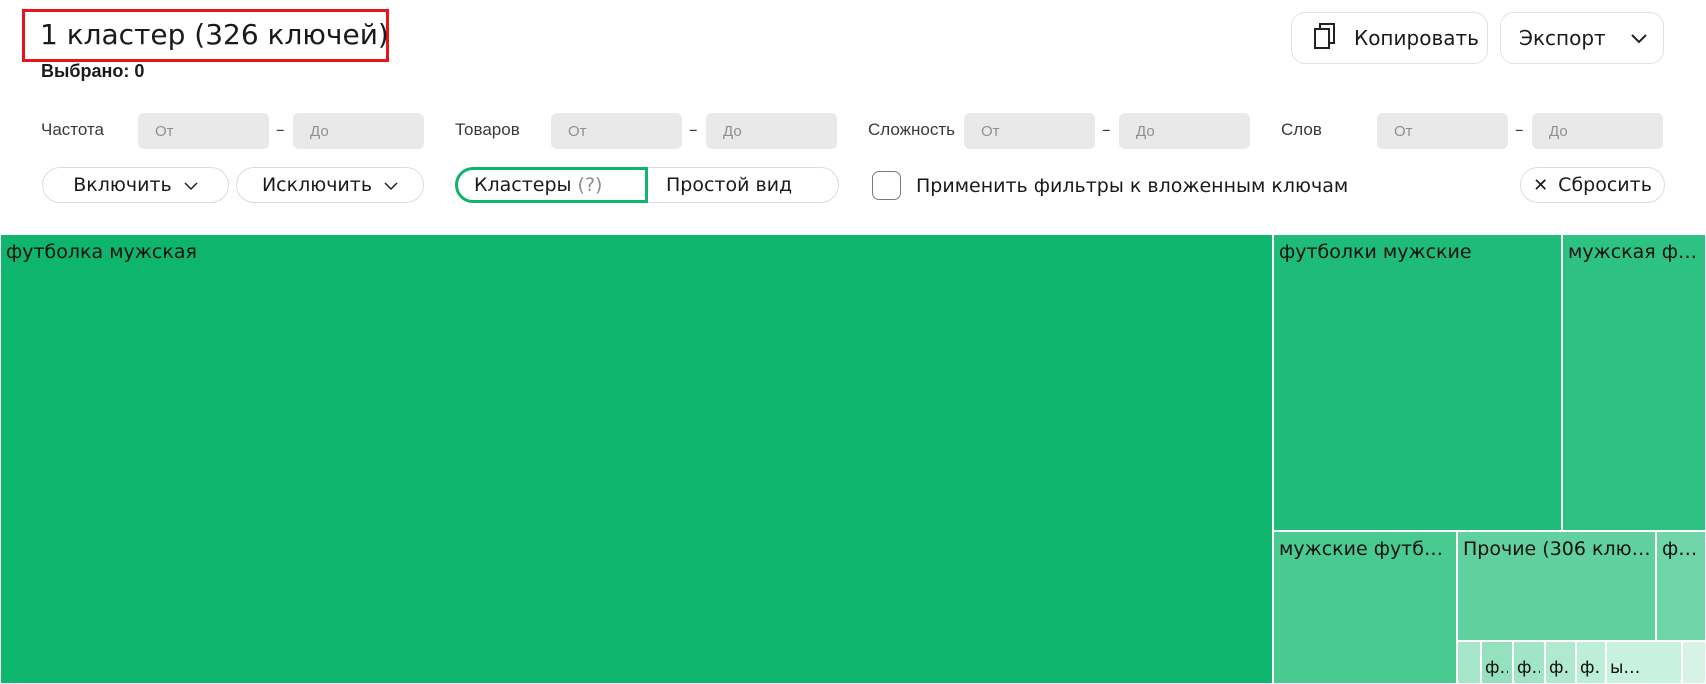  What do you see at coordinates (1605, 185) in the screenshot?
I see `reset-label: Сбросить` at bounding box center [1605, 185].